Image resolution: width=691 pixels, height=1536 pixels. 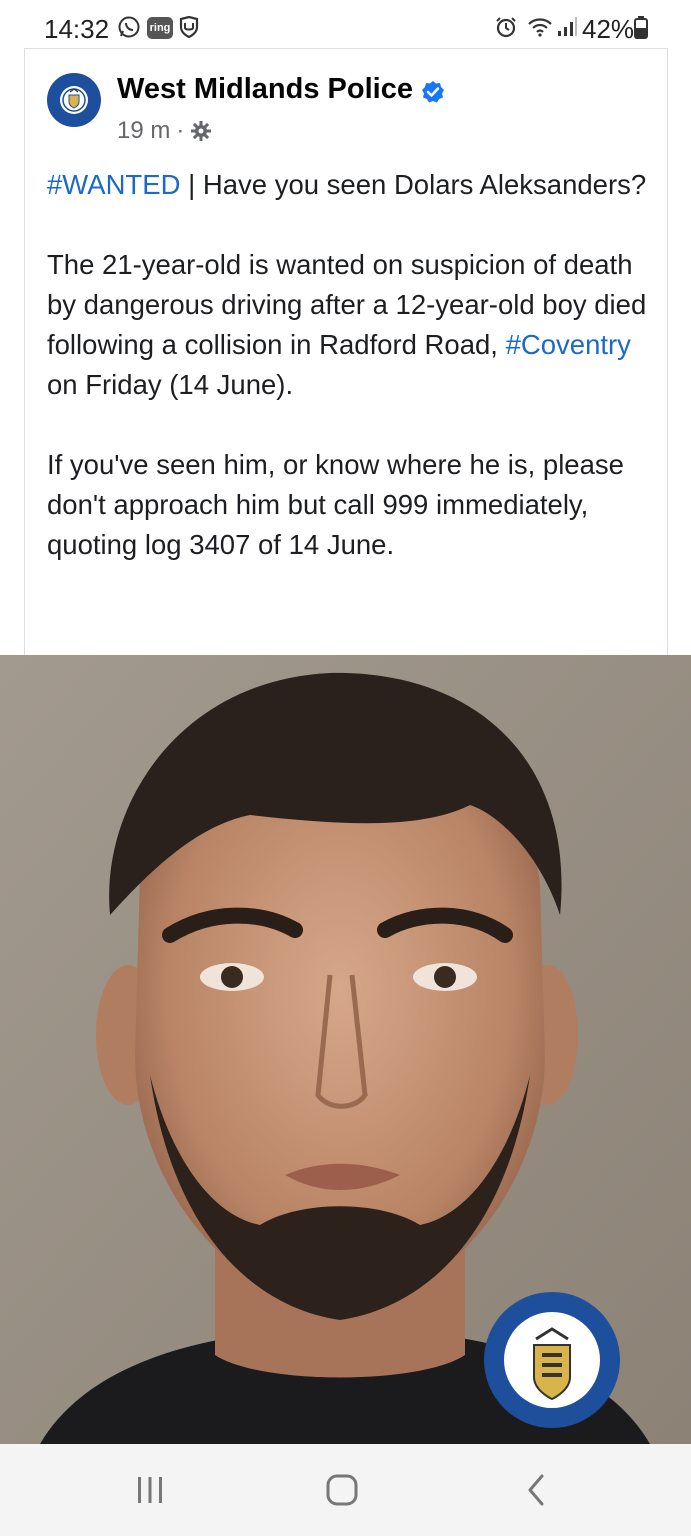 I want to click on hashtag-coventry: #Coventry, so click(x=568, y=344).